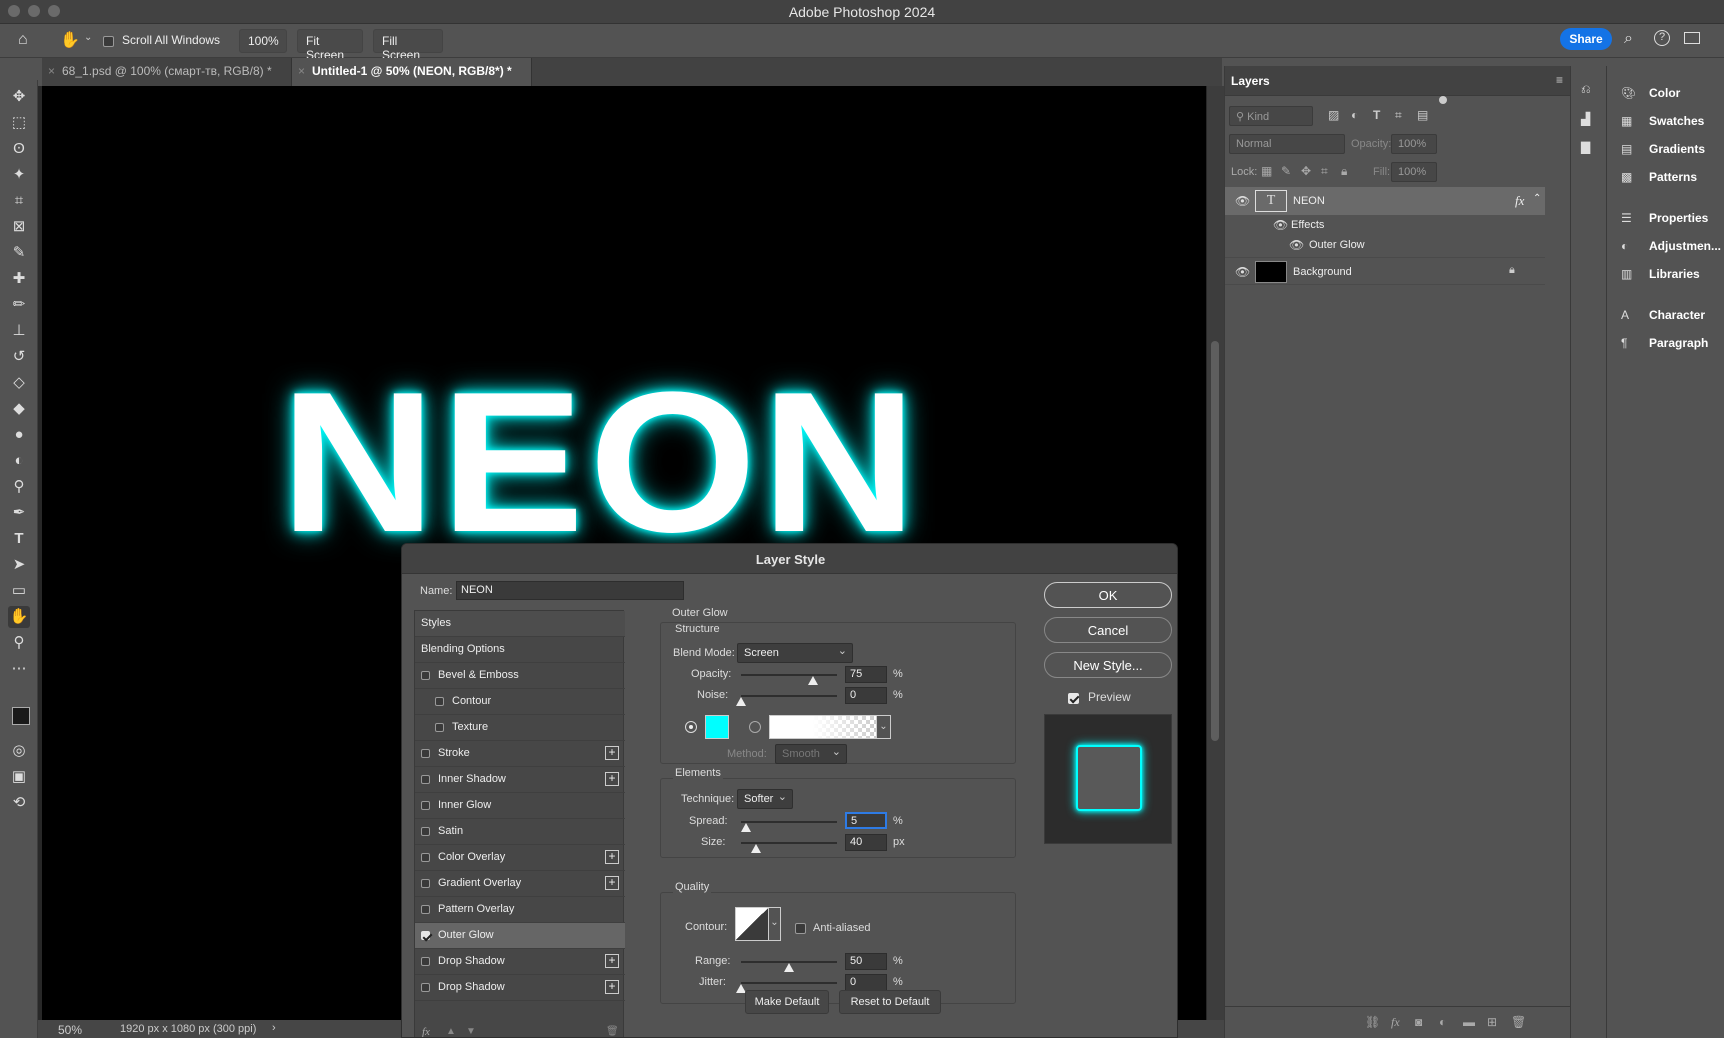 Image resolution: width=1724 pixels, height=1038 pixels. Describe the element at coordinates (866, 961) in the screenshot. I see `range-input: 50` at that location.